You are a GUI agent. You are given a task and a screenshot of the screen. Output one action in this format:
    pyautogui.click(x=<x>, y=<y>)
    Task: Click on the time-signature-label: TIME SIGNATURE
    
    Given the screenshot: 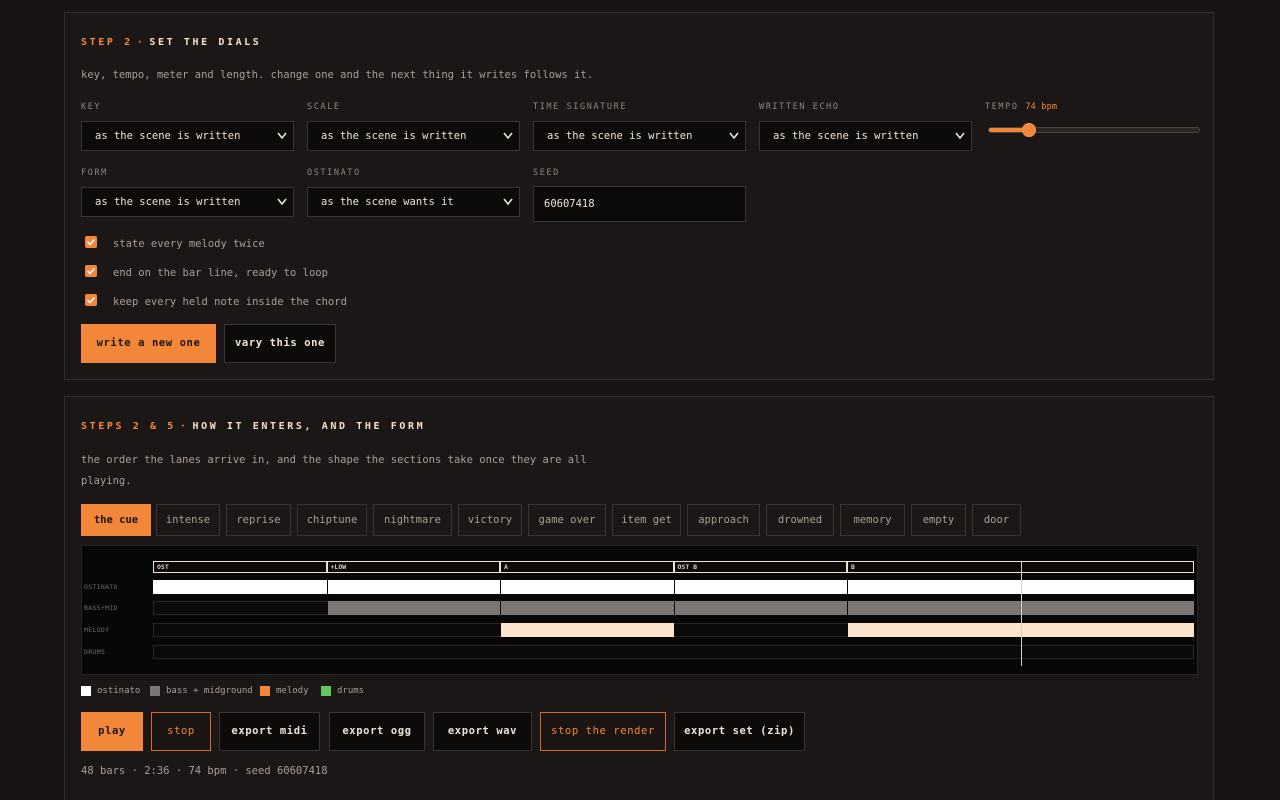 What is the action you would take?
    pyautogui.click(x=580, y=107)
    